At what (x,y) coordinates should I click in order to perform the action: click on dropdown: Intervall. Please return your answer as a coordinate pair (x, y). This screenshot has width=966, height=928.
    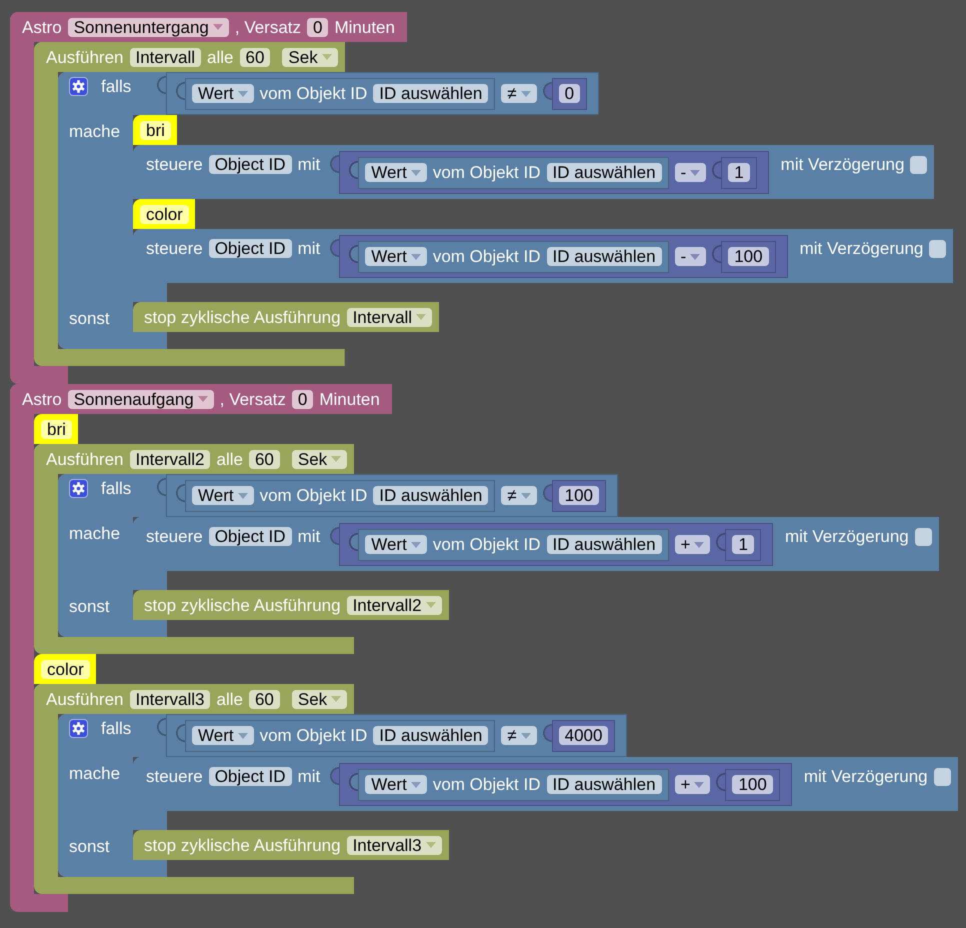
    Looking at the image, I should click on (389, 317).